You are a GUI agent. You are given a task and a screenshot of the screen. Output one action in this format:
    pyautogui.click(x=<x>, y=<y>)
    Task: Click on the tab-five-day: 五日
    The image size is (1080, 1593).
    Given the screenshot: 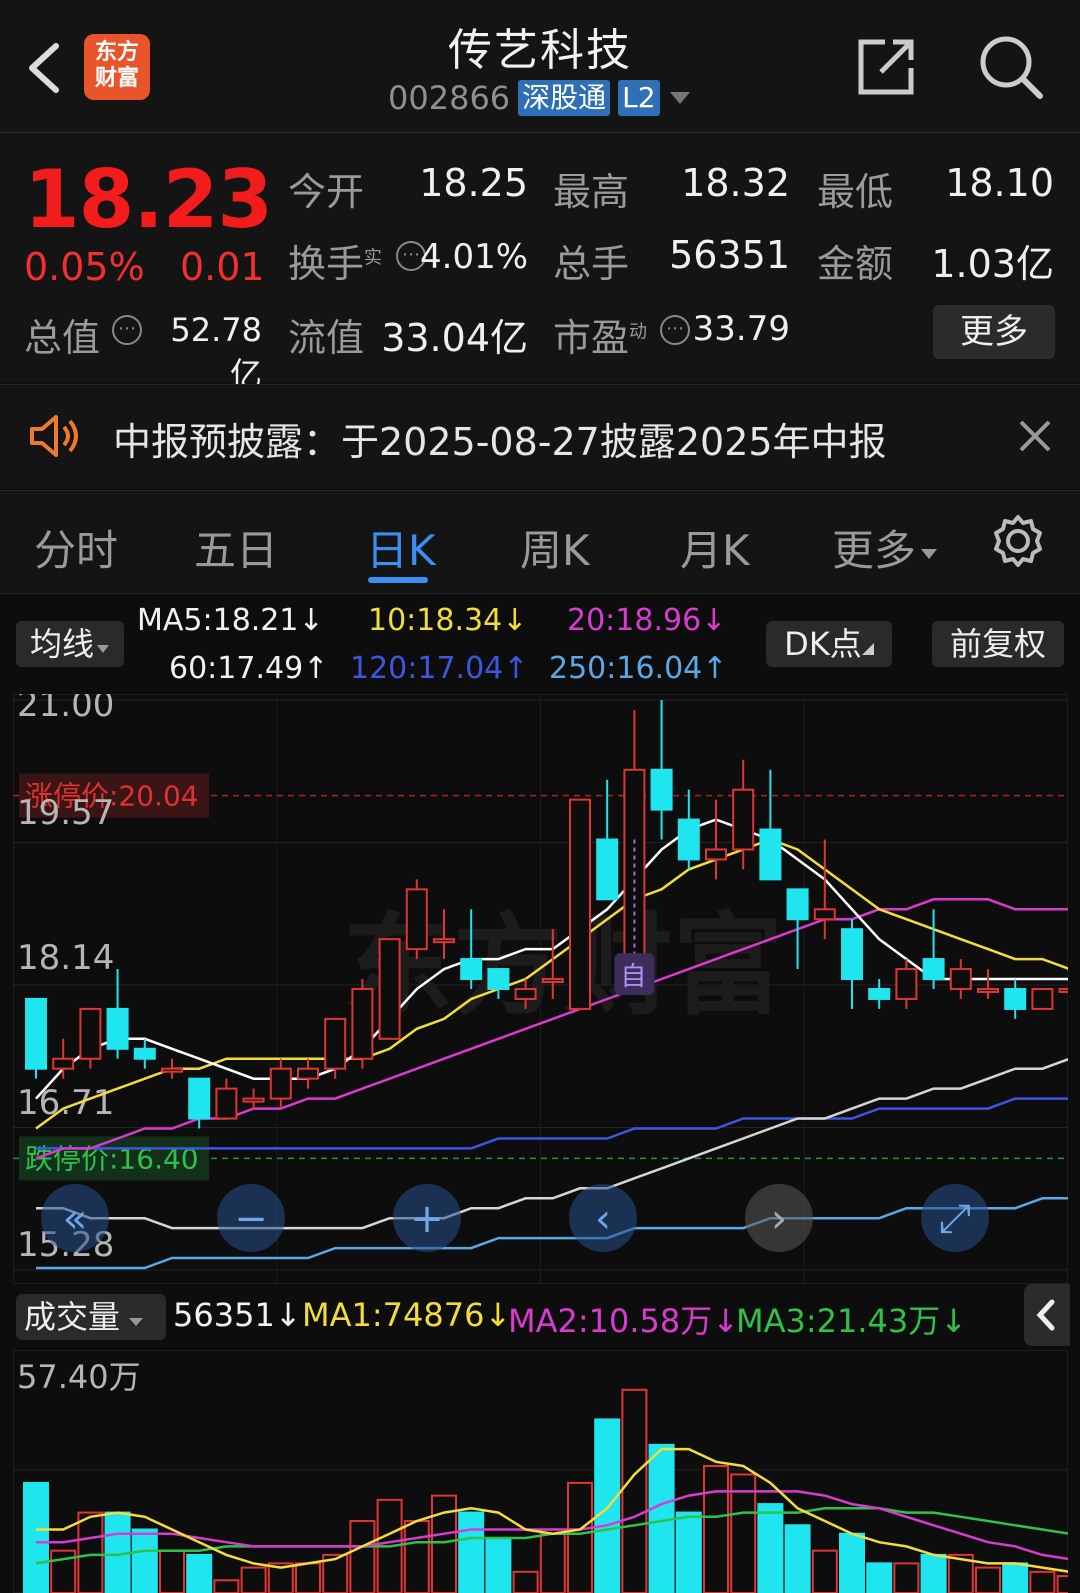 What is the action you would take?
    pyautogui.click(x=236, y=547)
    